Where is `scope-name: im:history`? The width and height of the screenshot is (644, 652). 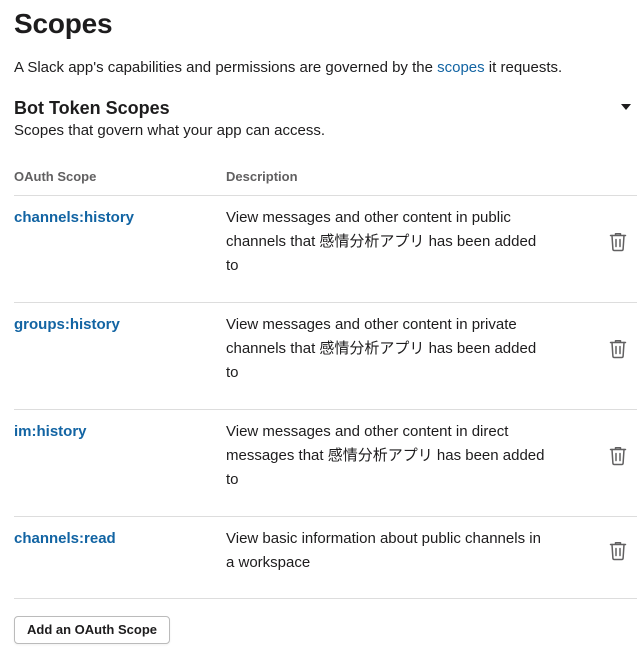
scope-name: im:history is located at coordinates (50, 432).